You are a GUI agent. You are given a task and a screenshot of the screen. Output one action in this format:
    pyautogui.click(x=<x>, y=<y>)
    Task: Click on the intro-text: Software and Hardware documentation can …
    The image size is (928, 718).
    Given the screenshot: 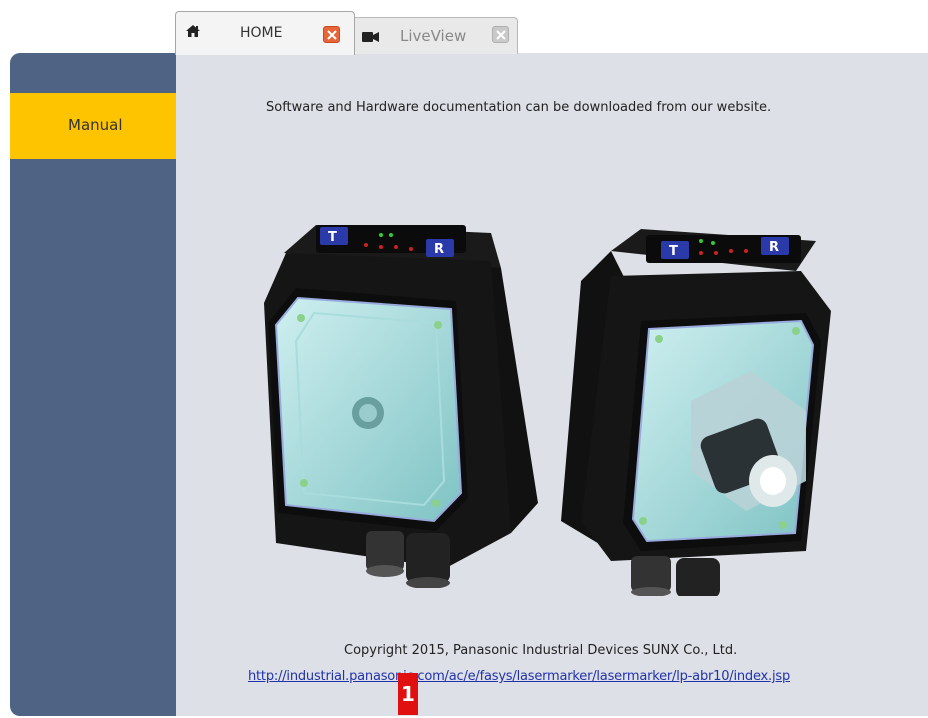 What is the action you would take?
    pyautogui.click(x=519, y=107)
    